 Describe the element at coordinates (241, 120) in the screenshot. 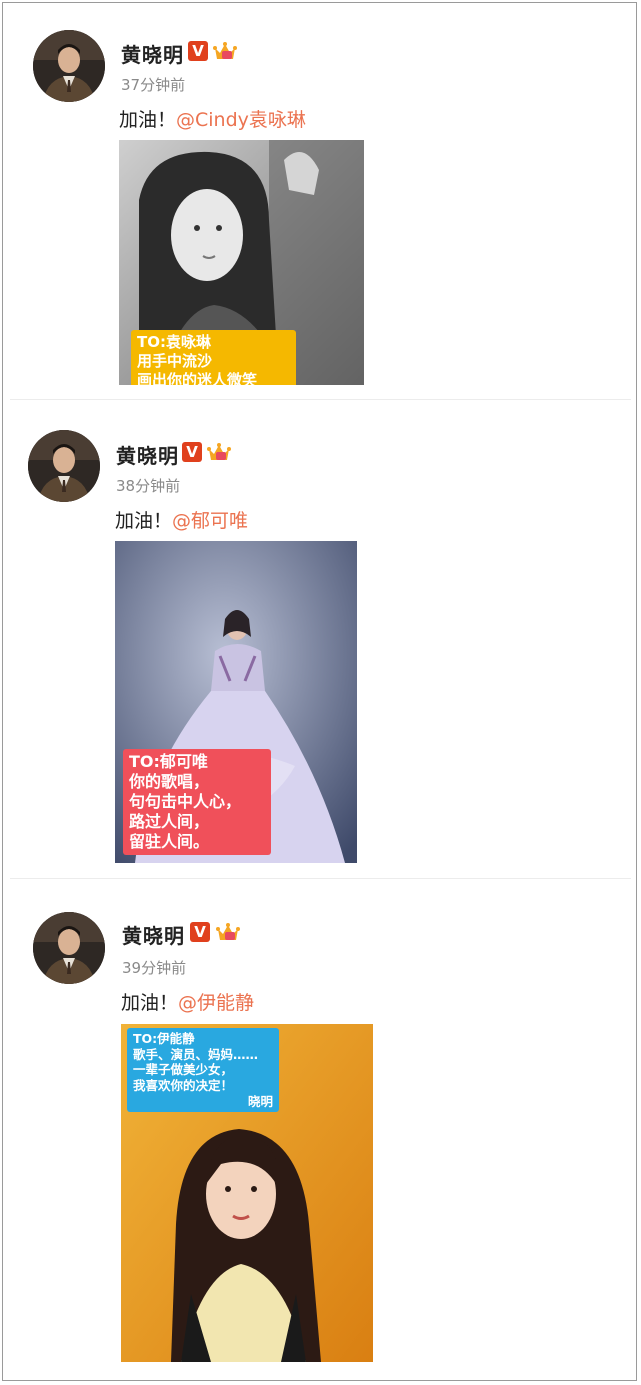

I see `mention-link: @Cindy袁咏琳` at that location.